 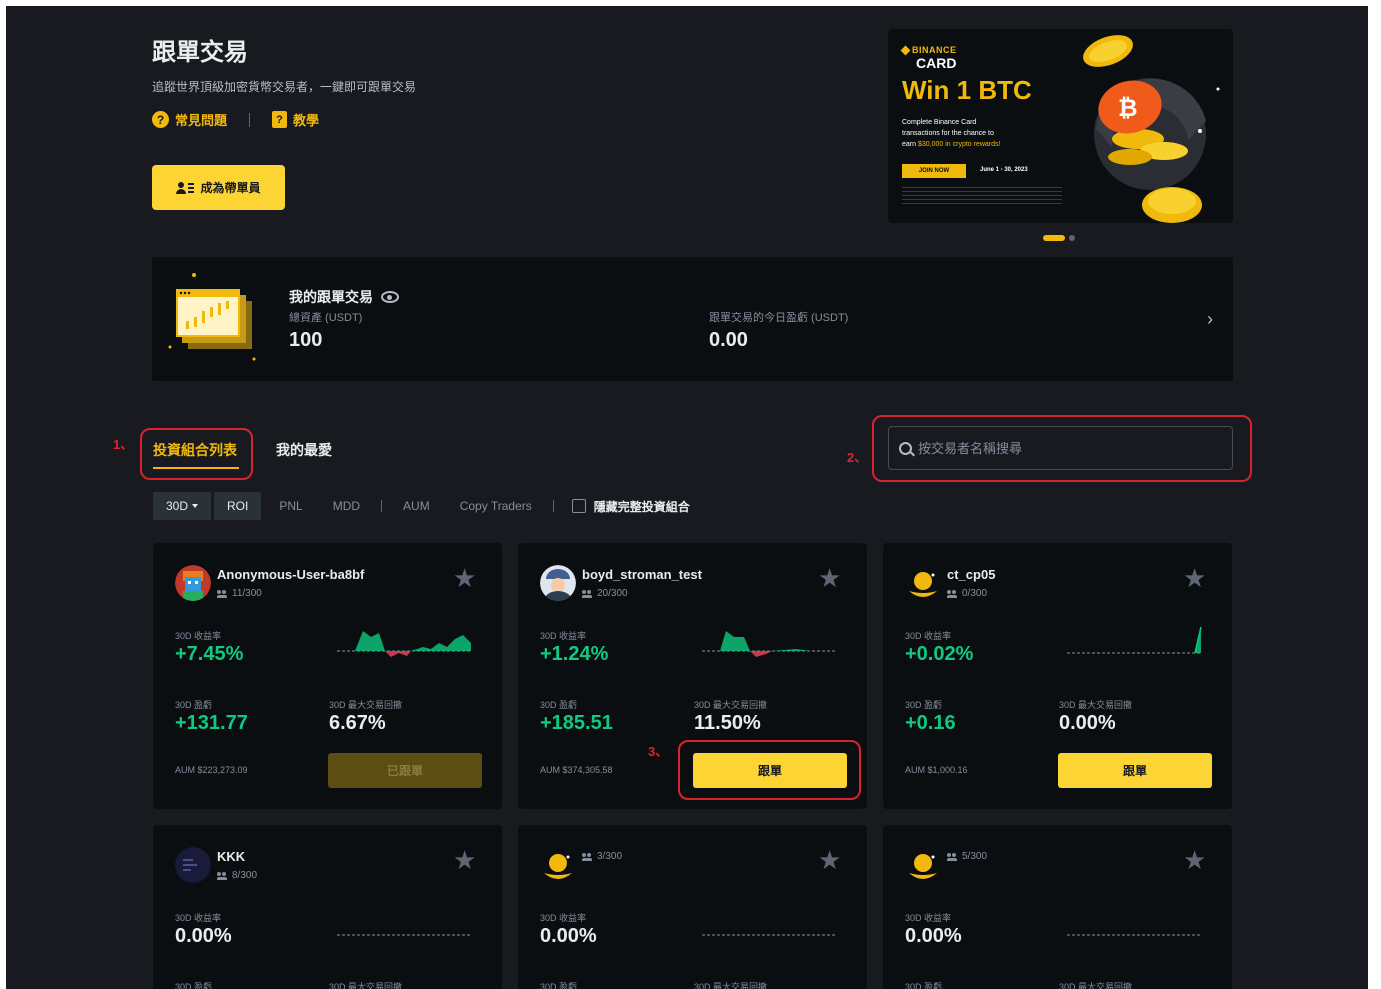 I want to click on checkbox, so click(x=578, y=506).